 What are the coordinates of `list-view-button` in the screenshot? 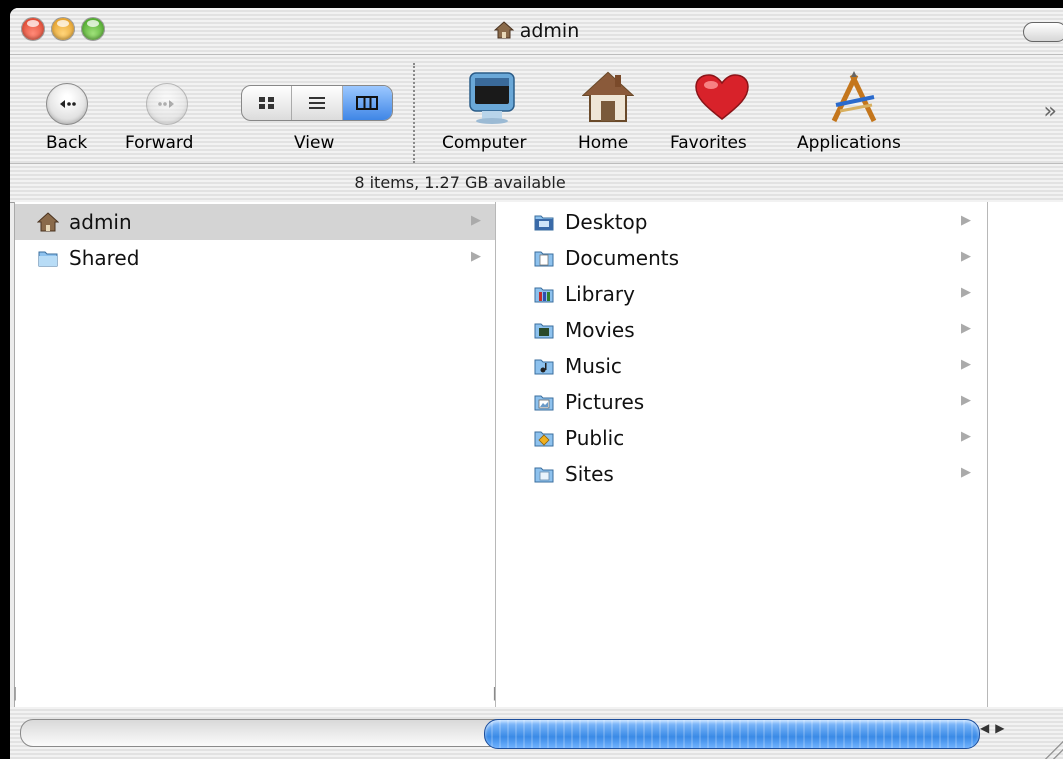 It's located at (317, 103).